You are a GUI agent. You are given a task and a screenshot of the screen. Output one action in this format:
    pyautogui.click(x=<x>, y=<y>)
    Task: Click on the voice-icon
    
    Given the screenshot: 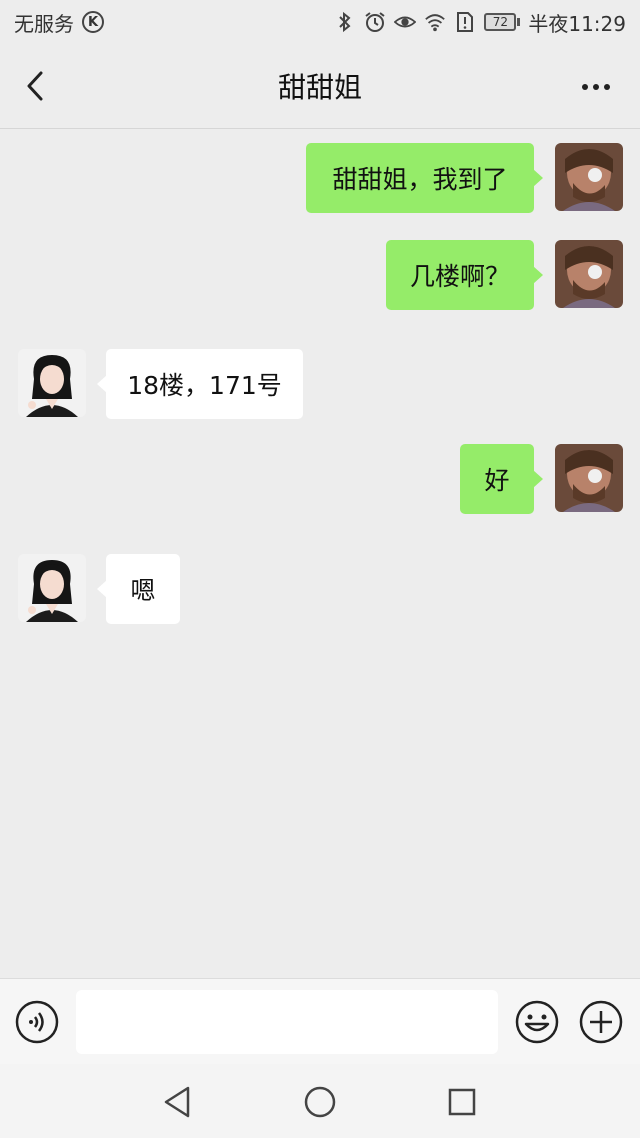 What is the action you would take?
    pyautogui.click(x=37, y=1022)
    